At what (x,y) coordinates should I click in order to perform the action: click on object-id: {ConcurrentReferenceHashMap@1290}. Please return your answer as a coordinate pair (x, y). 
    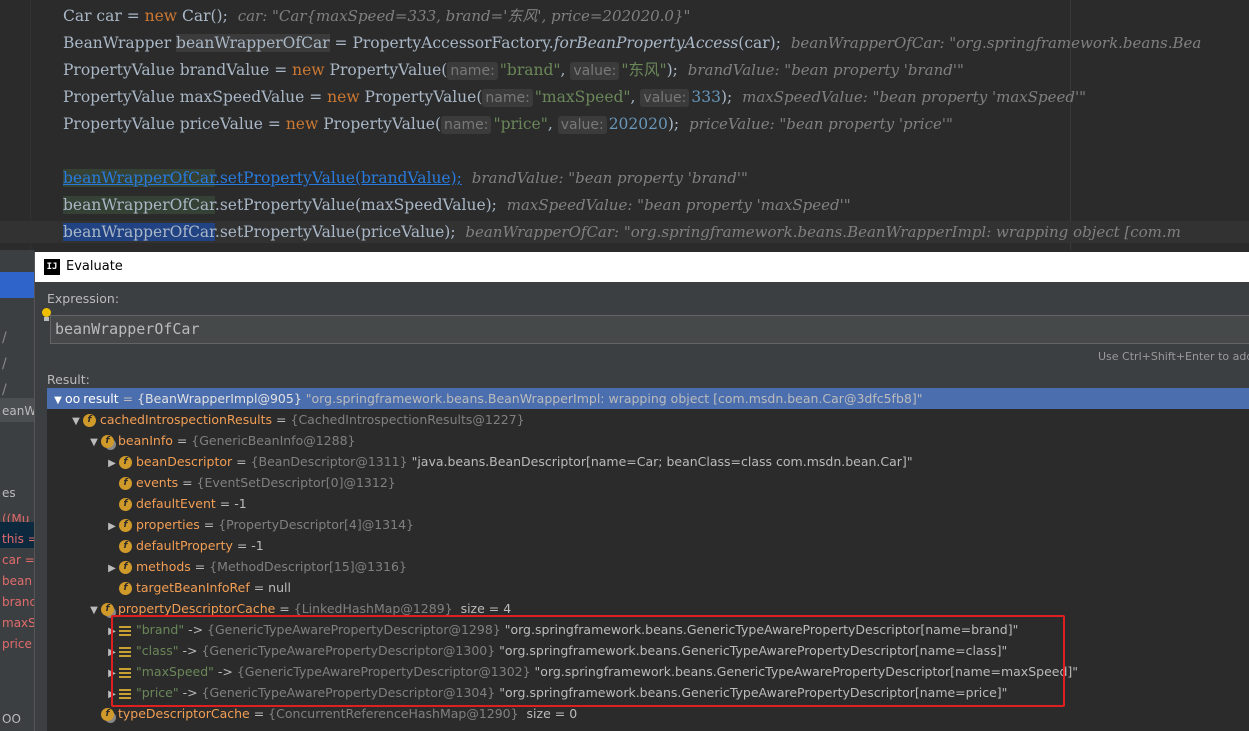
    Looking at the image, I should click on (393, 713).